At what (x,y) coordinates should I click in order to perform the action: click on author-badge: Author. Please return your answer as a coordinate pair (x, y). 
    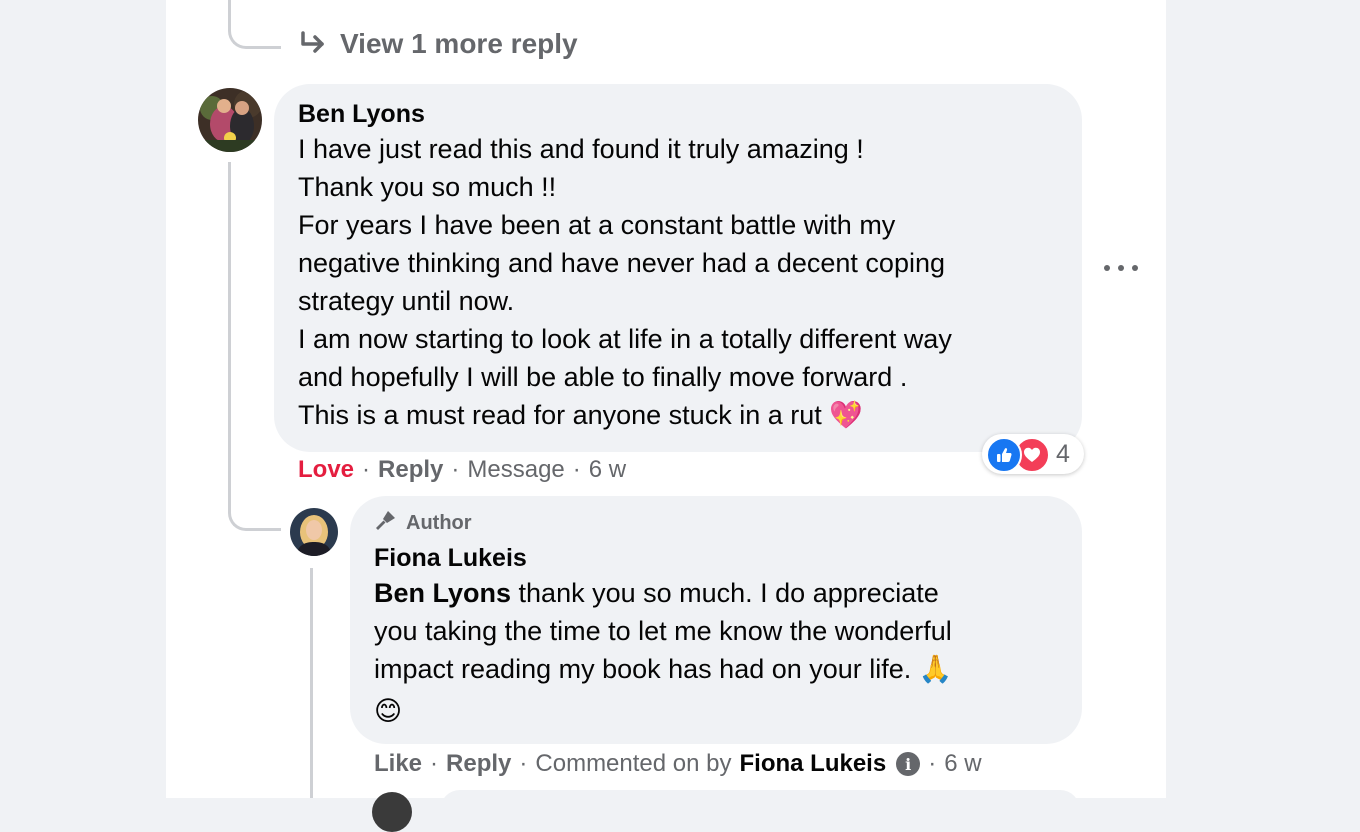
    Looking at the image, I should click on (716, 523).